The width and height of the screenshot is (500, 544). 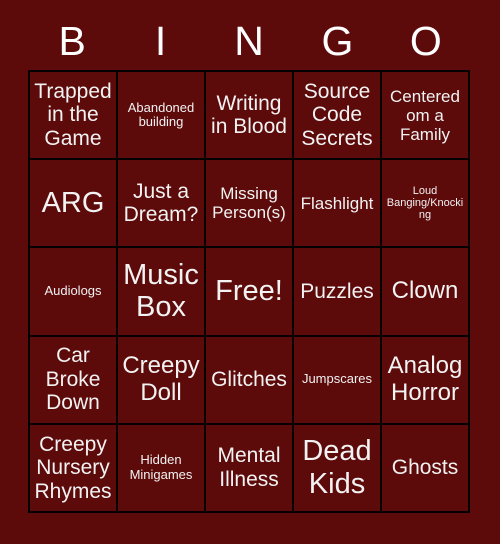 I want to click on bingo-cell: Mental Illness, so click(x=249, y=467).